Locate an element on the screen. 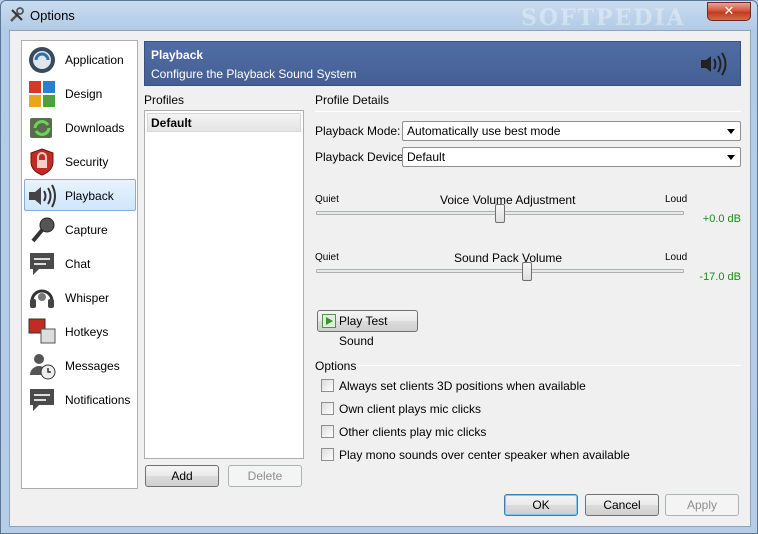  playback-device-label: Playback Device: is located at coordinates (361, 157).